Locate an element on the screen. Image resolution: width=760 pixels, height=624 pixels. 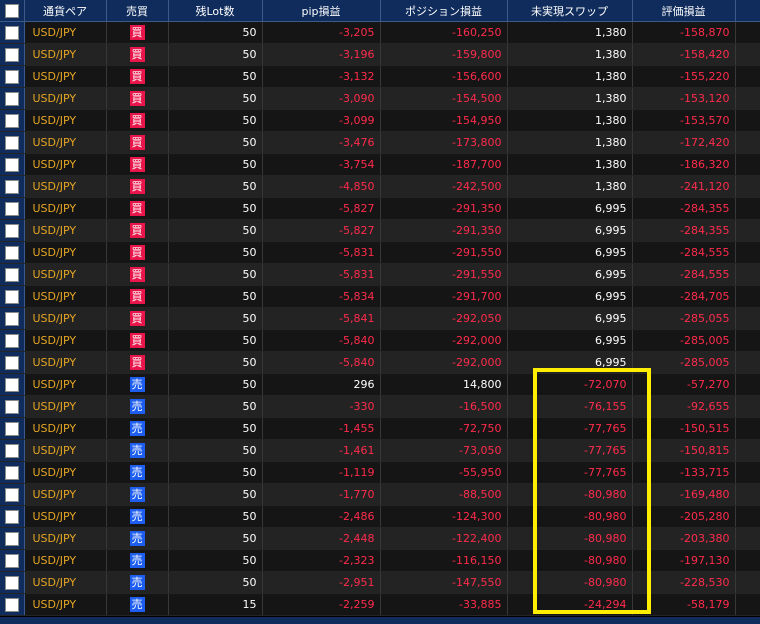
header-valuation-pl: 評価損益 is located at coordinates (684, 11).